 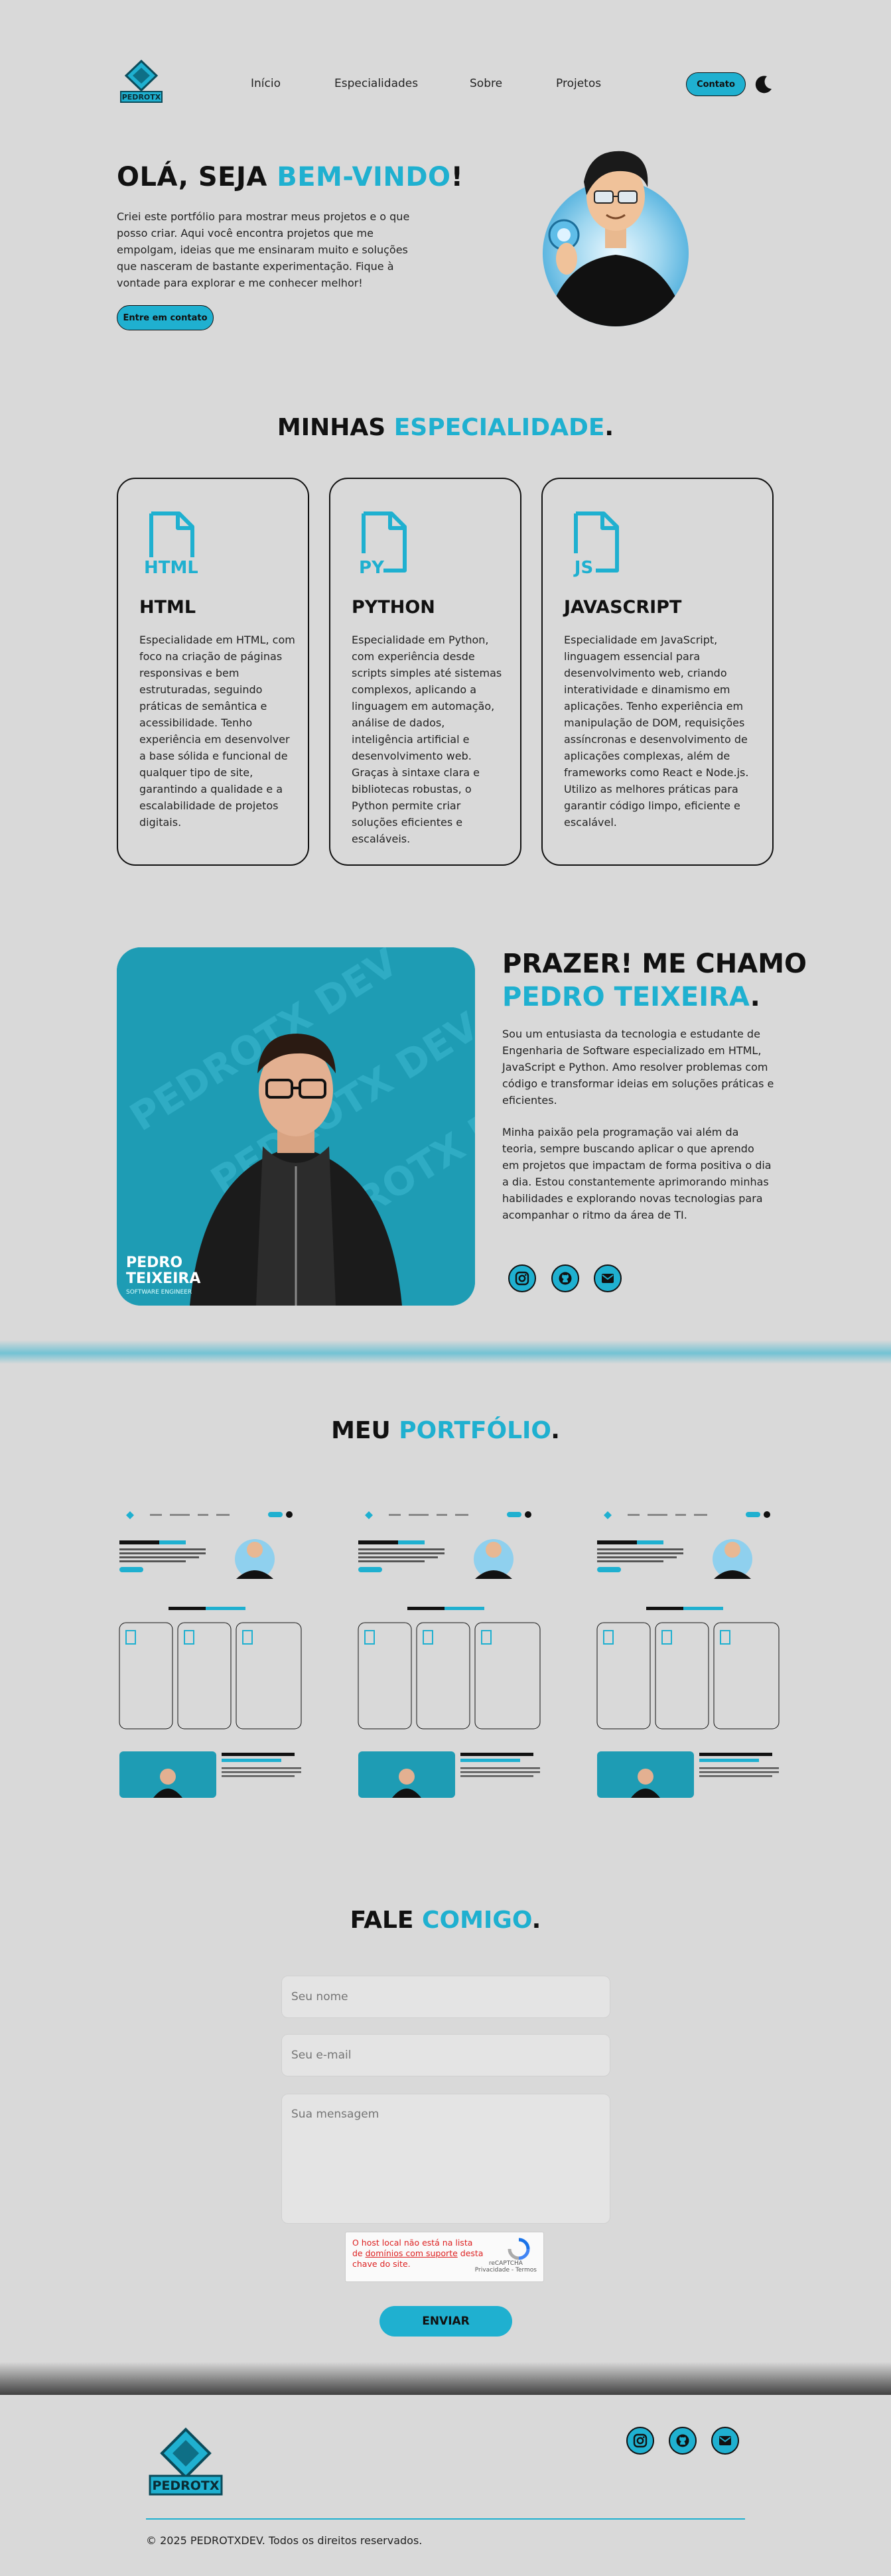 I want to click on recaptcha-terms: Privacidade - Termos, so click(x=506, y=2270).